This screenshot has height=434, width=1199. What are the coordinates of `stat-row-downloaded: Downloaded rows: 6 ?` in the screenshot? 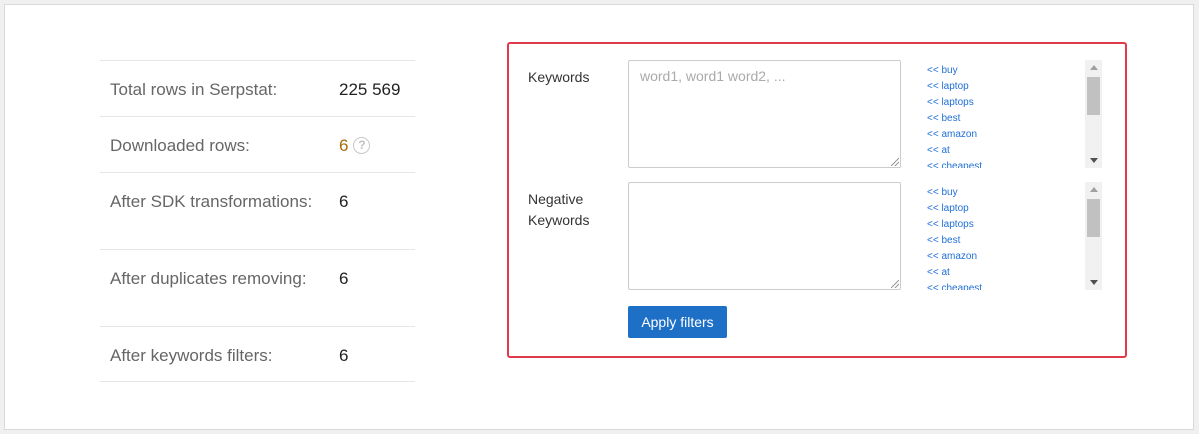 It's located at (257, 144).